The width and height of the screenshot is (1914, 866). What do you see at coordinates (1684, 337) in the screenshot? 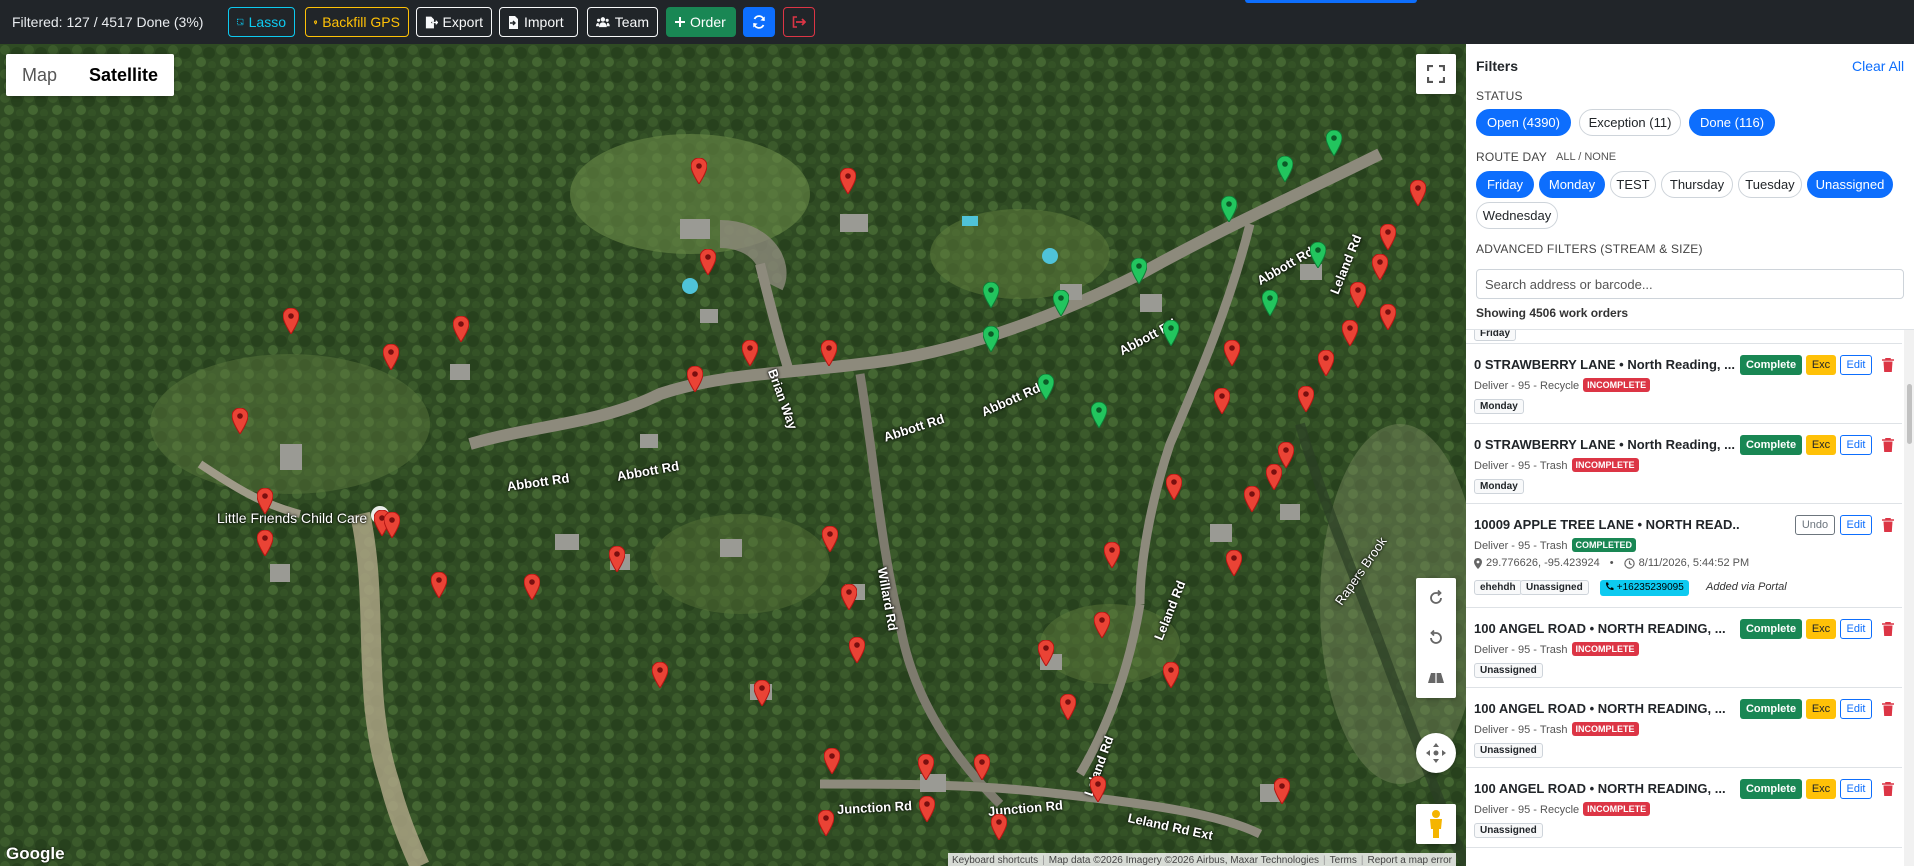
I see `work-order-card-partial: Friday` at bounding box center [1684, 337].